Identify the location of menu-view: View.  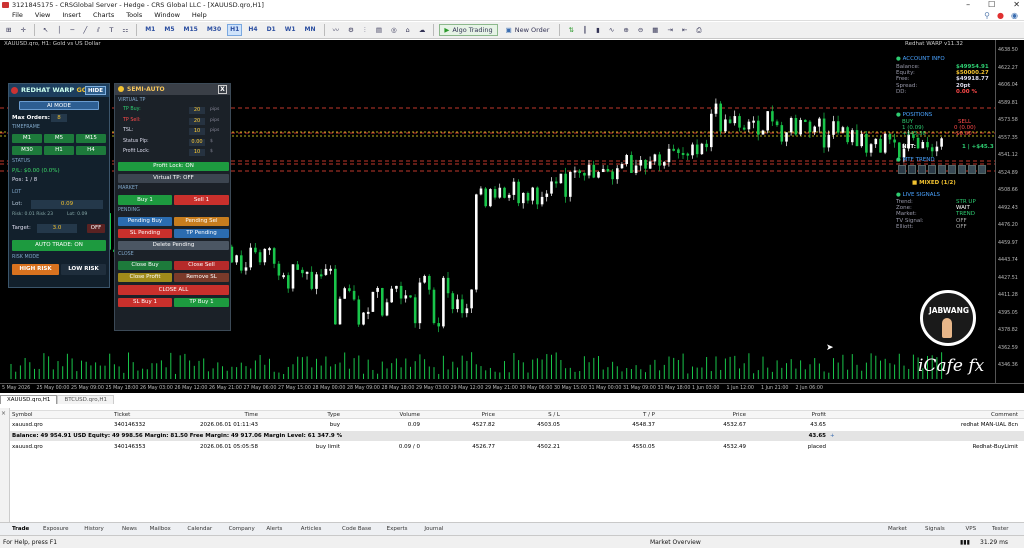
(42, 15).